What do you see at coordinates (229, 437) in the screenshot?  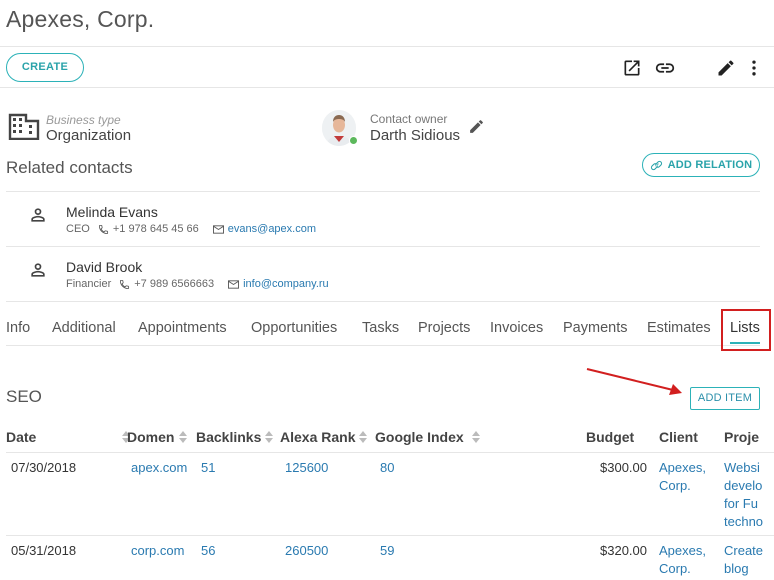 I see `column-header-label: Backlinks` at bounding box center [229, 437].